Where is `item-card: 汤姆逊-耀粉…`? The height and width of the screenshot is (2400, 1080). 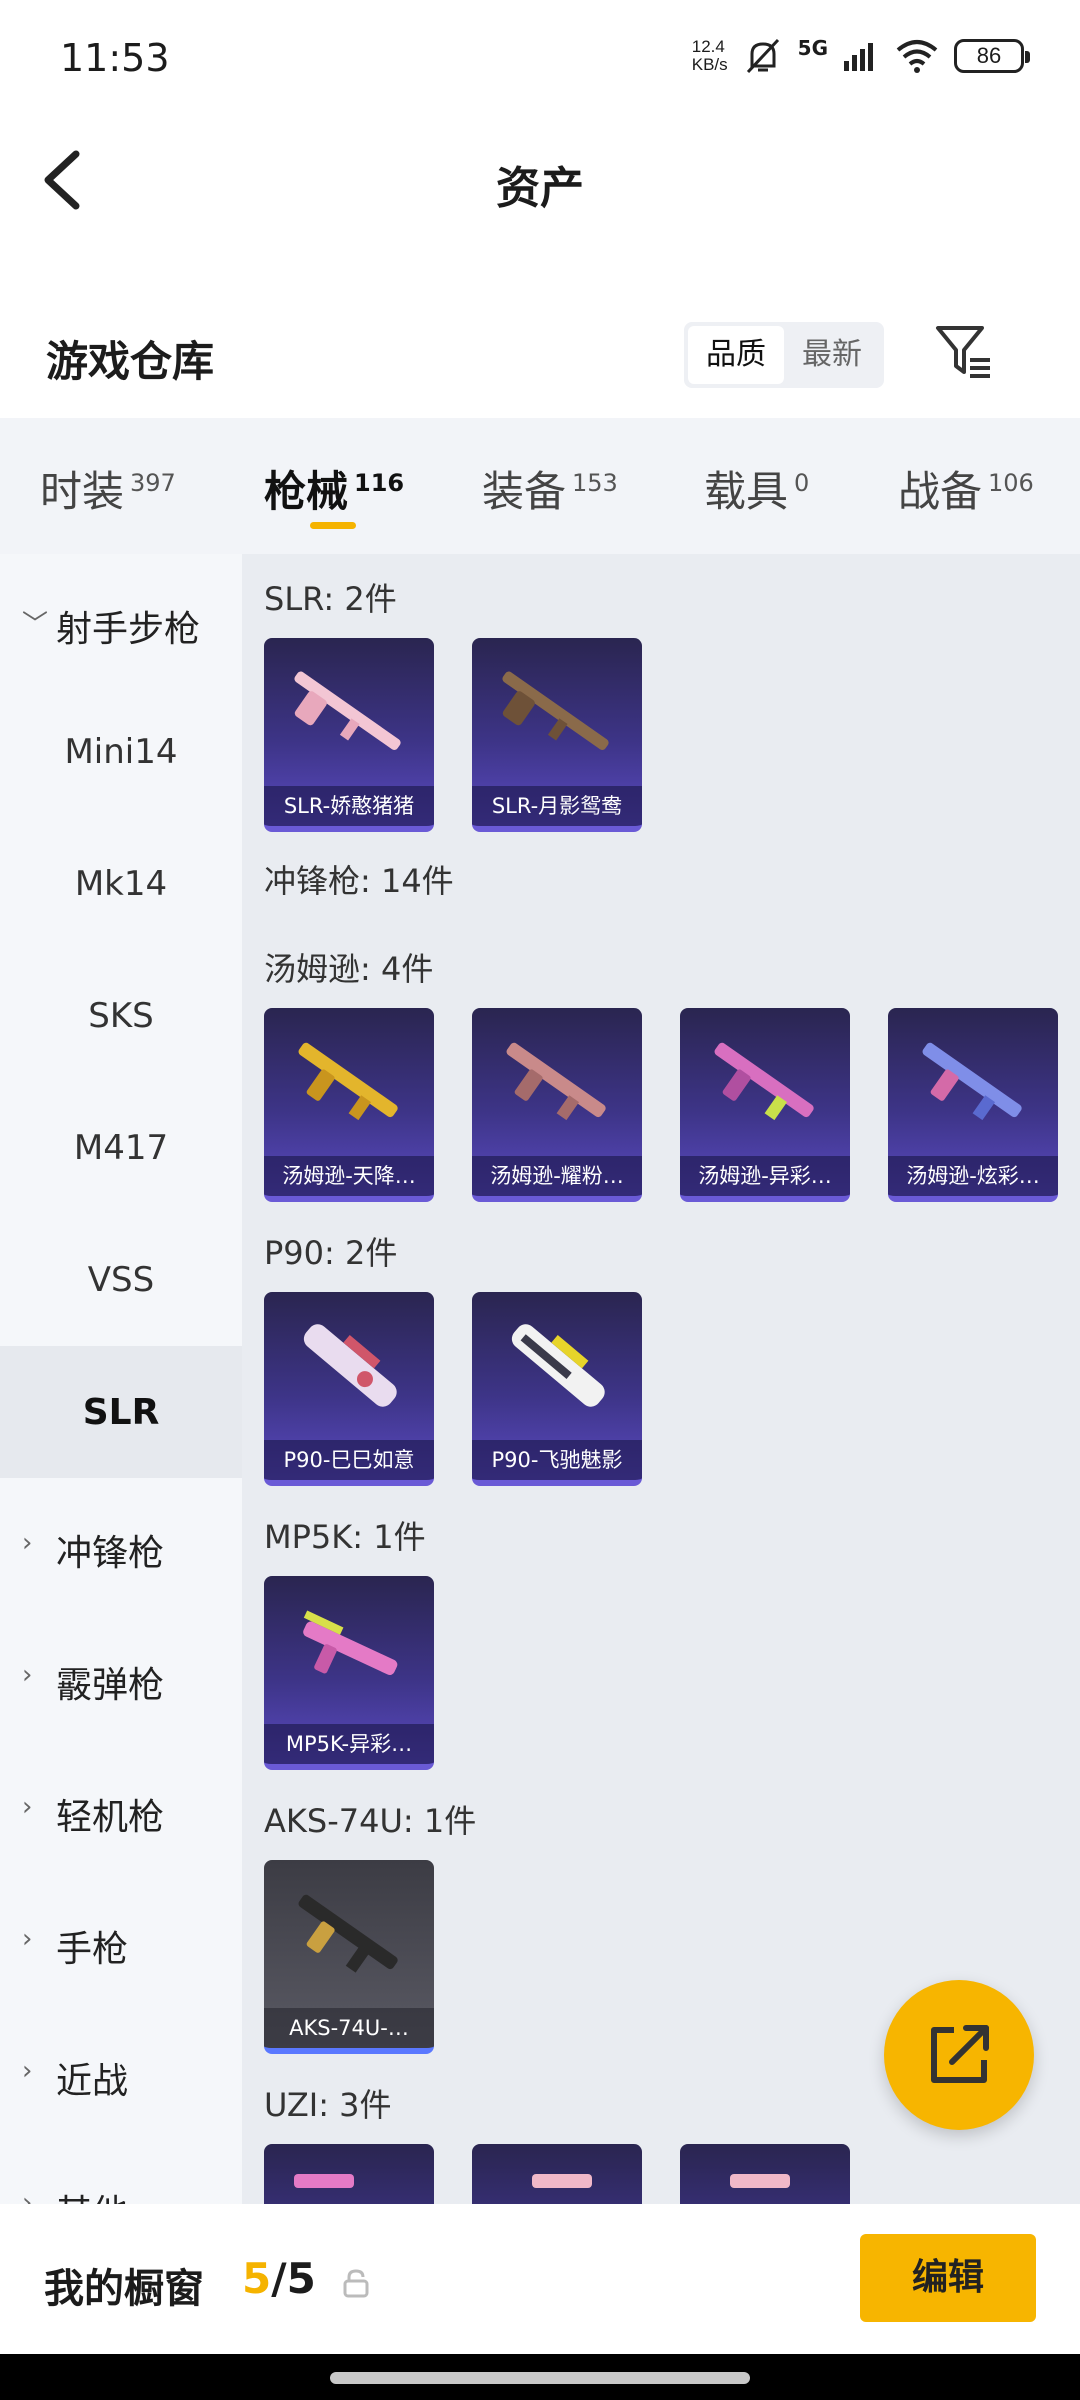
item-card: 汤姆逊-耀粉… is located at coordinates (557, 1105).